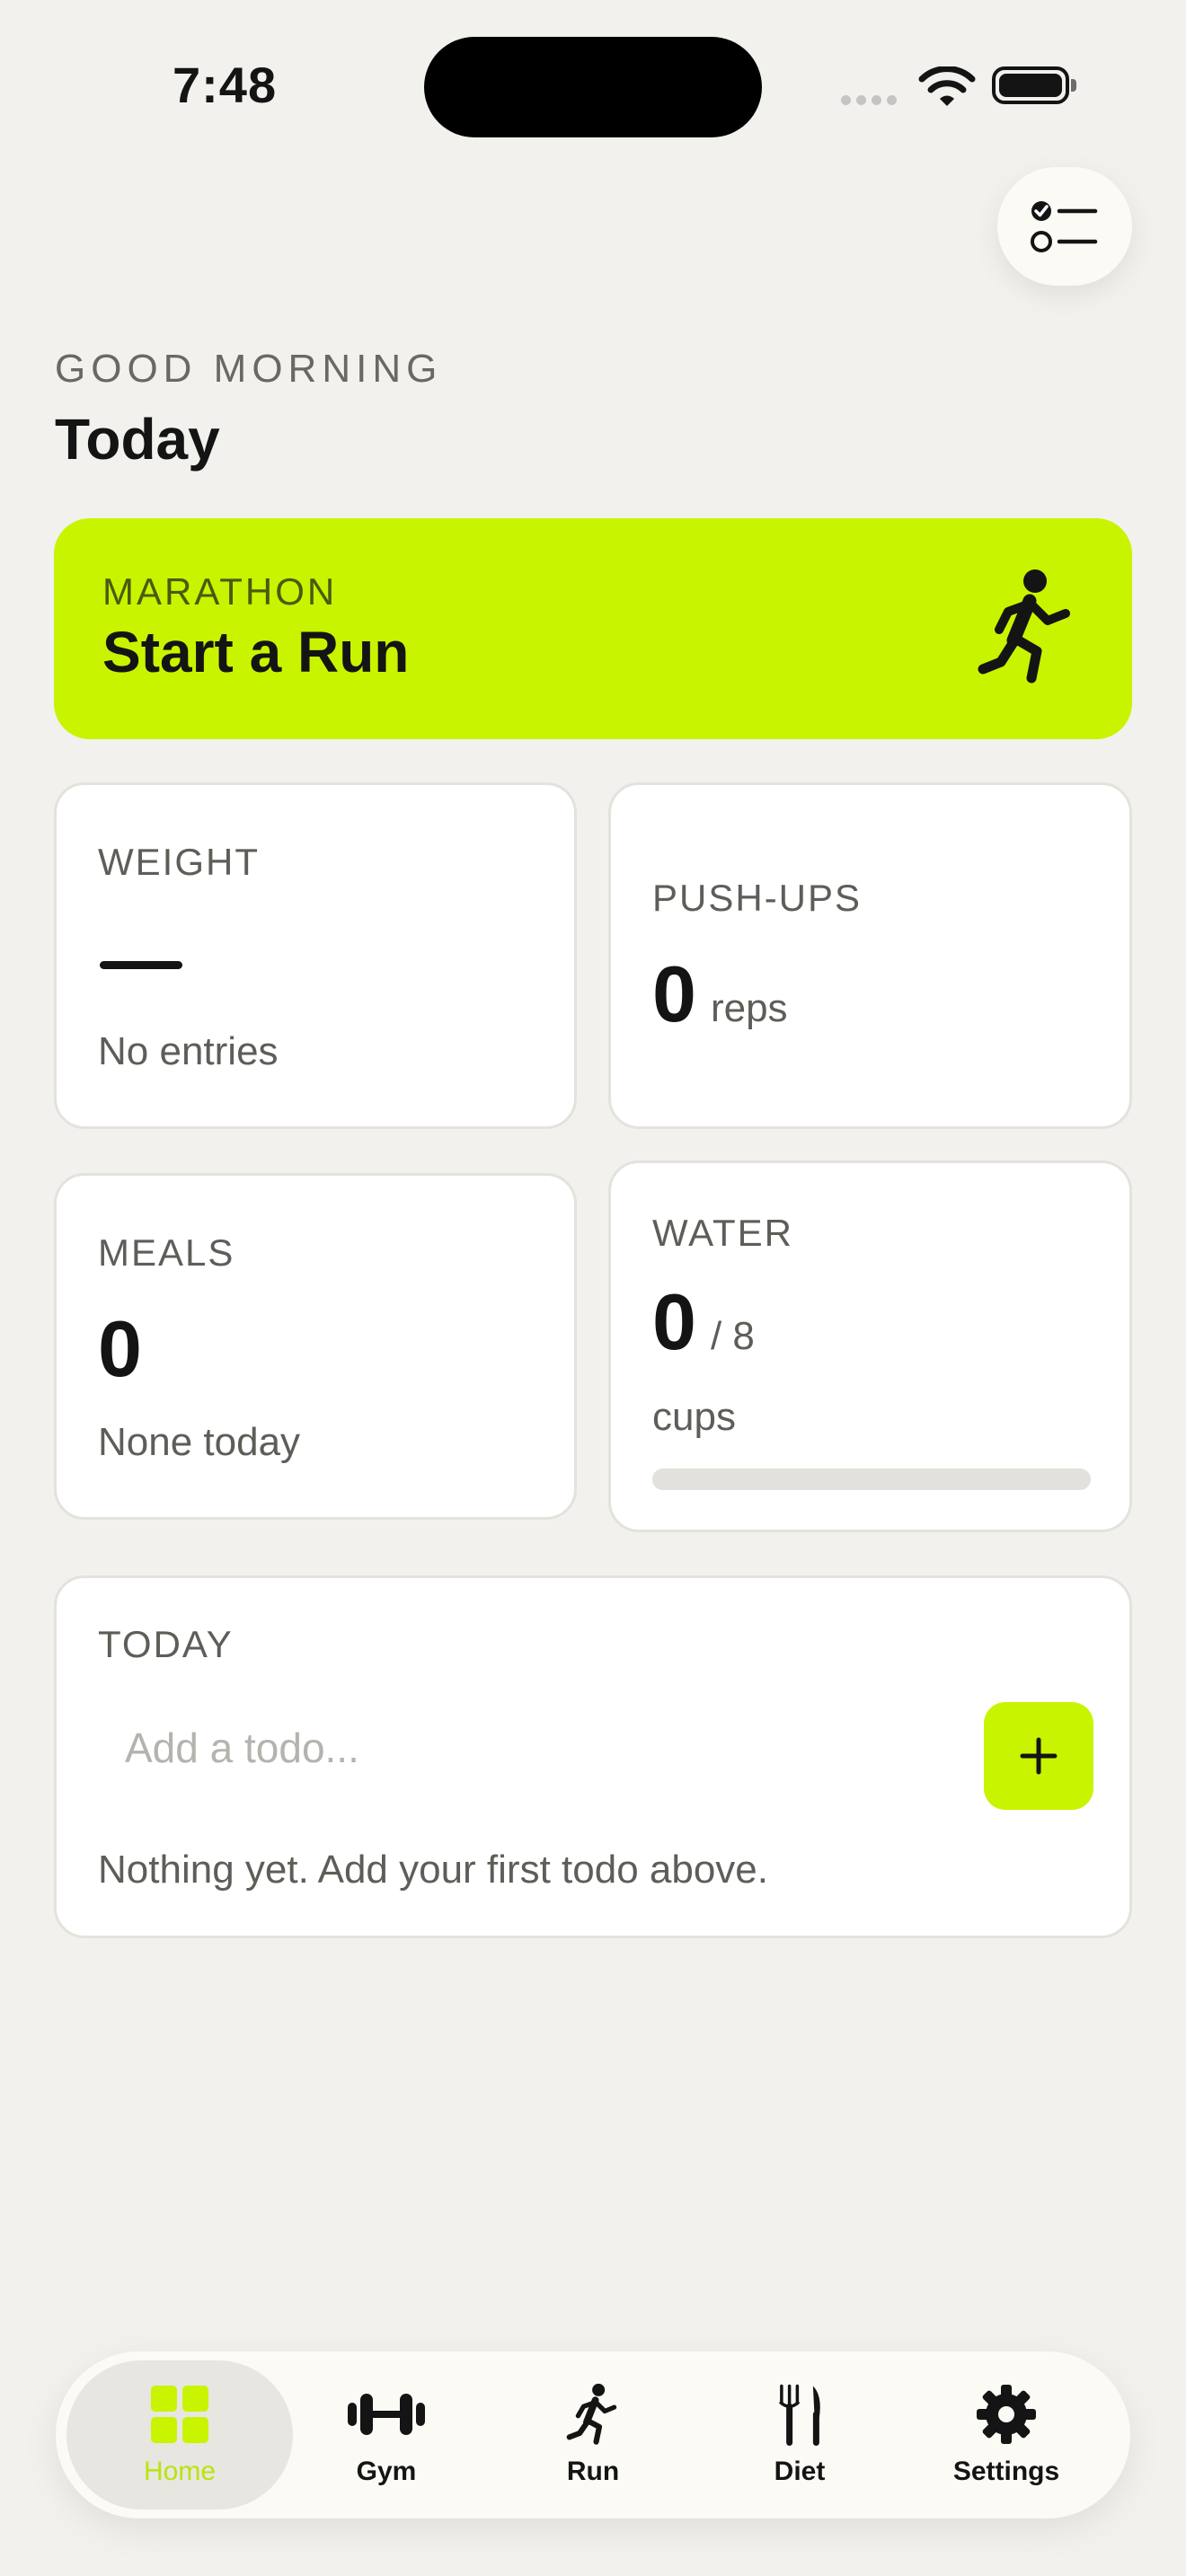  What do you see at coordinates (315, 1346) in the screenshot?
I see `meals-card: MEALS 0 None today` at bounding box center [315, 1346].